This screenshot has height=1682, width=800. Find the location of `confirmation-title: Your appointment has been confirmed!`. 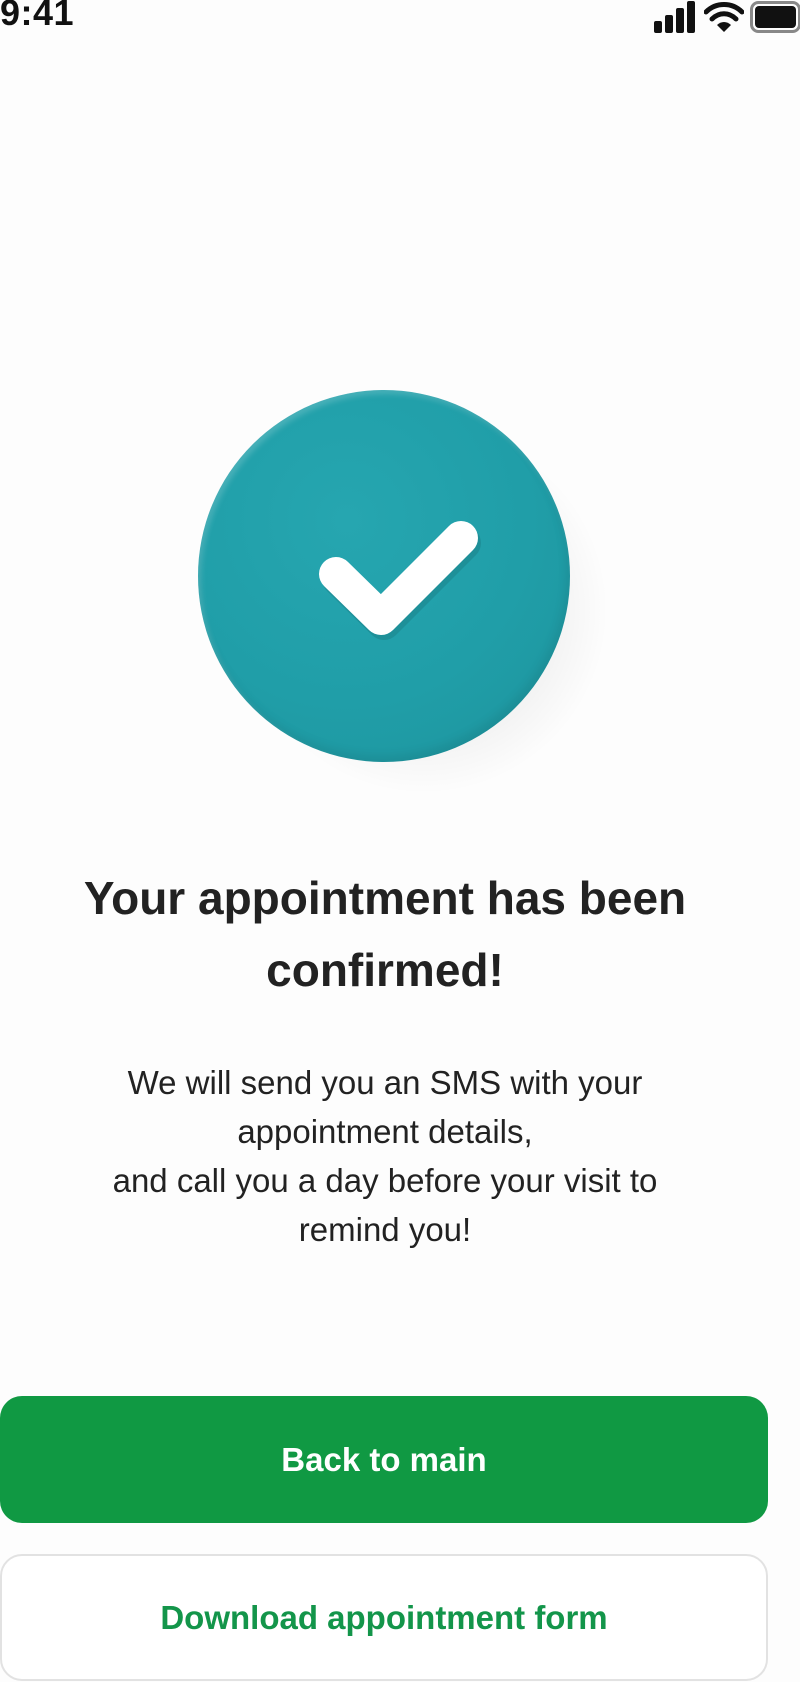

confirmation-title: Your appointment has been confirmed! is located at coordinates (385, 934).